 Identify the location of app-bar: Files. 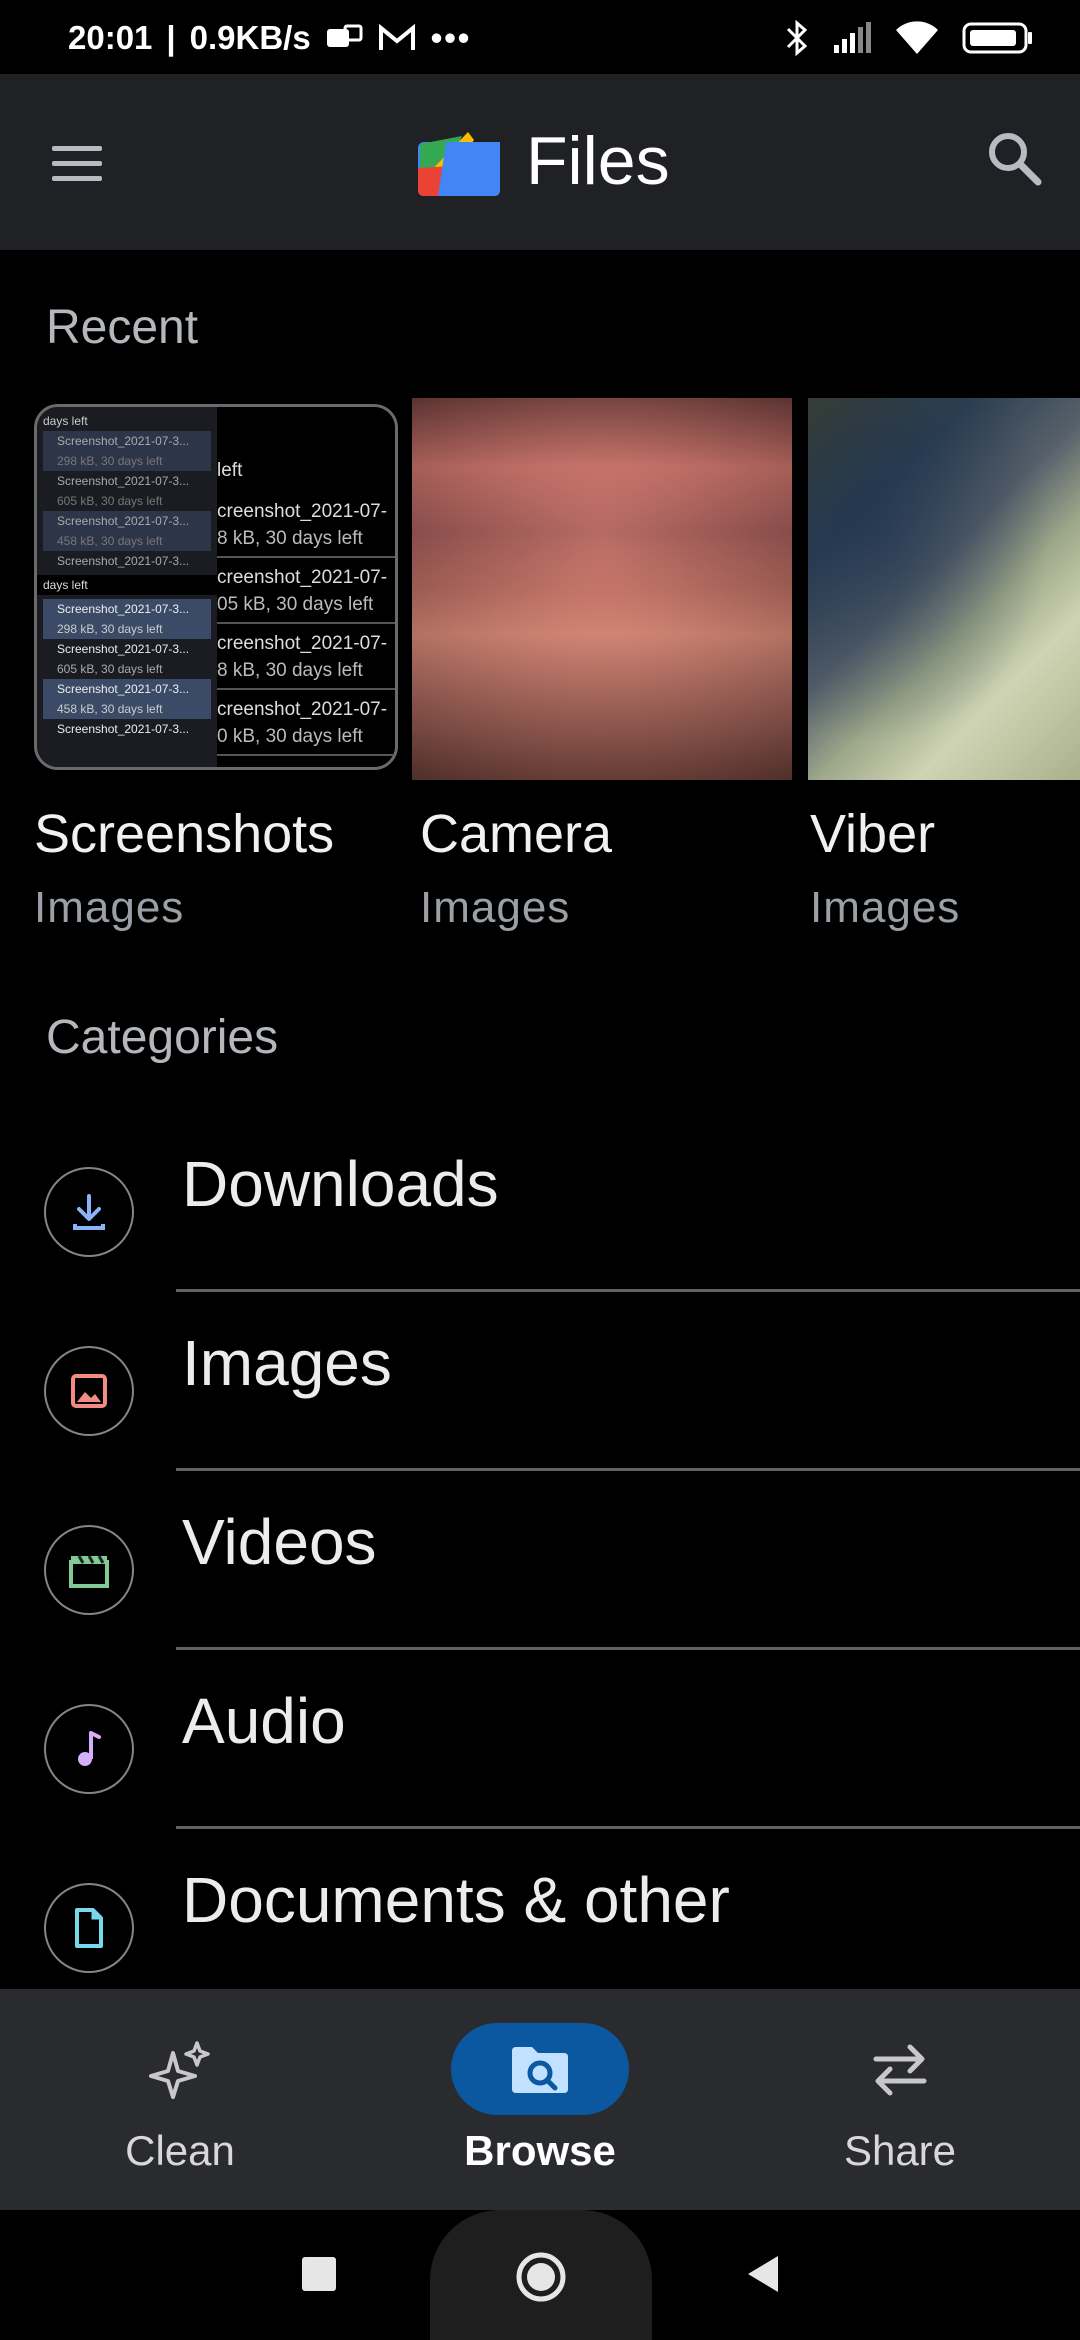
(540, 162).